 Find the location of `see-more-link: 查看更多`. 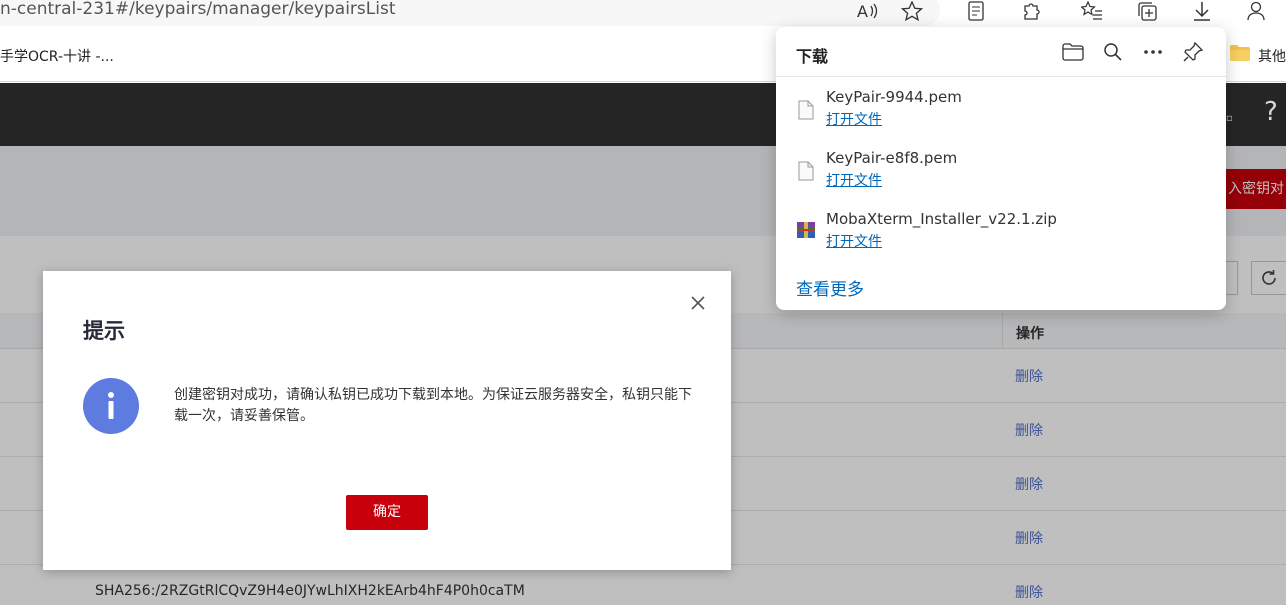

see-more-link: 查看更多 is located at coordinates (830, 287).